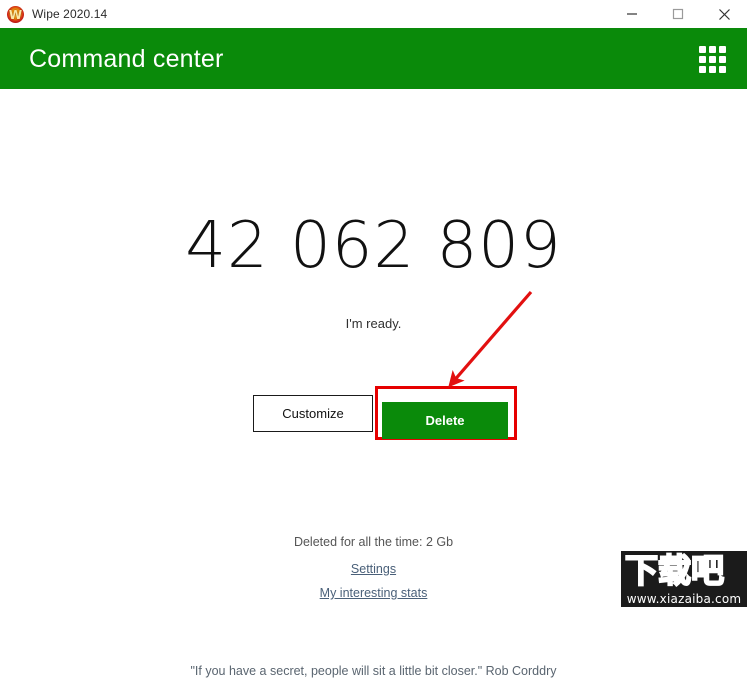  Describe the element at coordinates (373, 542) in the screenshot. I see `deleted-total-text: Deleted for all the time: 2 Gb` at that location.